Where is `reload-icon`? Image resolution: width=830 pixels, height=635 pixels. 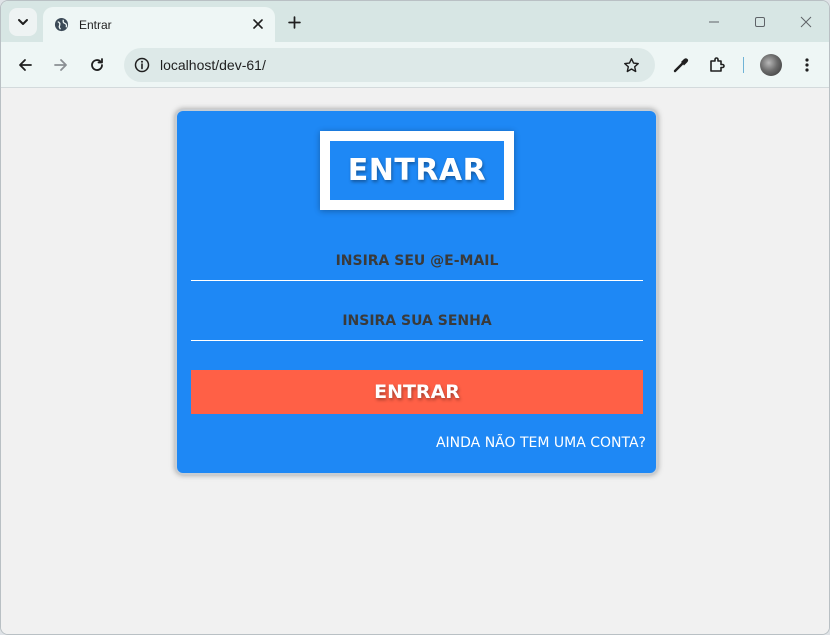
reload-icon is located at coordinates (97, 64).